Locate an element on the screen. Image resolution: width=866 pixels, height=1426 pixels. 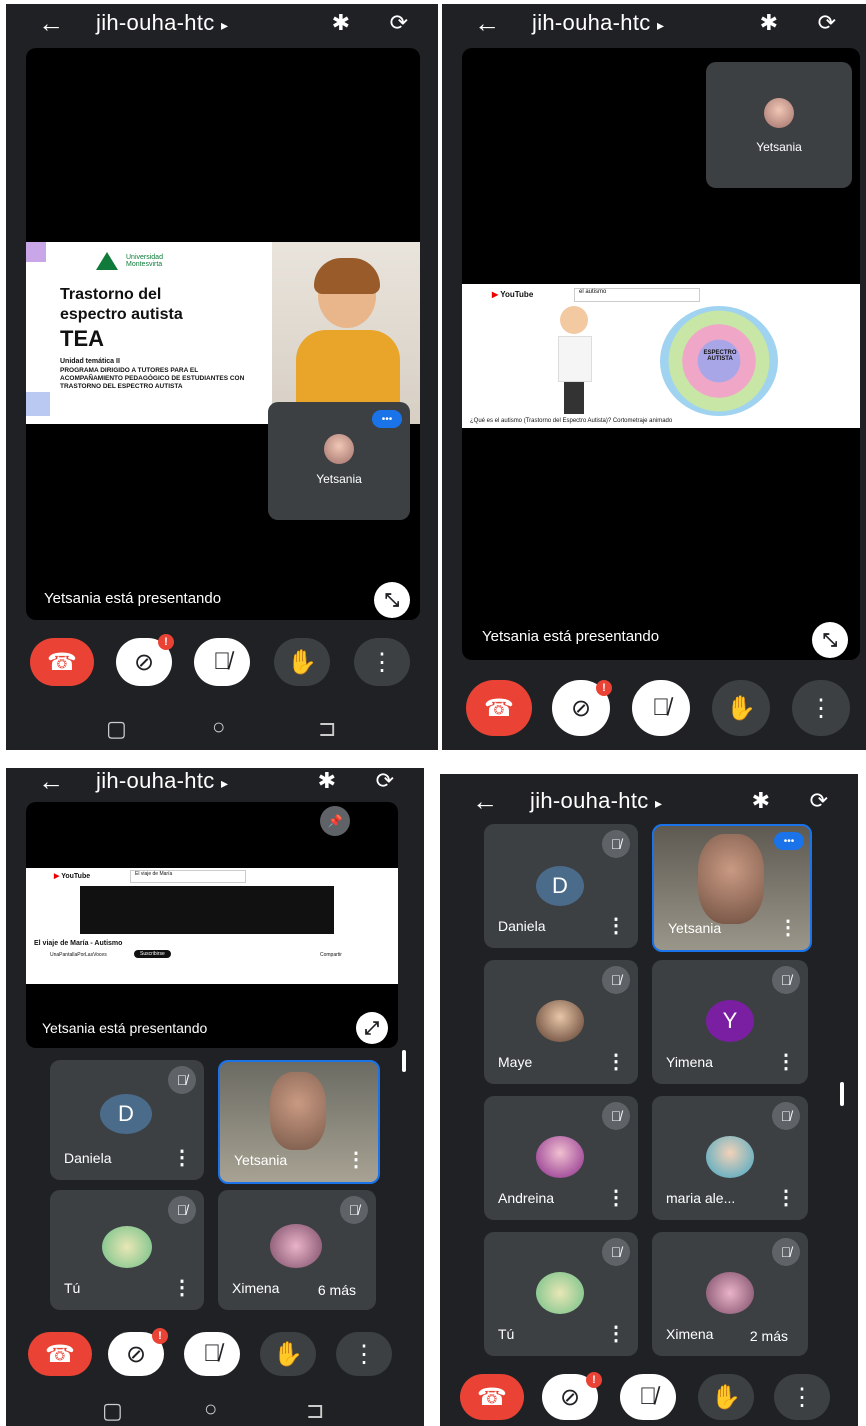
participant-tile-ximena: 🎙̸ Ximena 6 más is located at coordinates (297, 1250).